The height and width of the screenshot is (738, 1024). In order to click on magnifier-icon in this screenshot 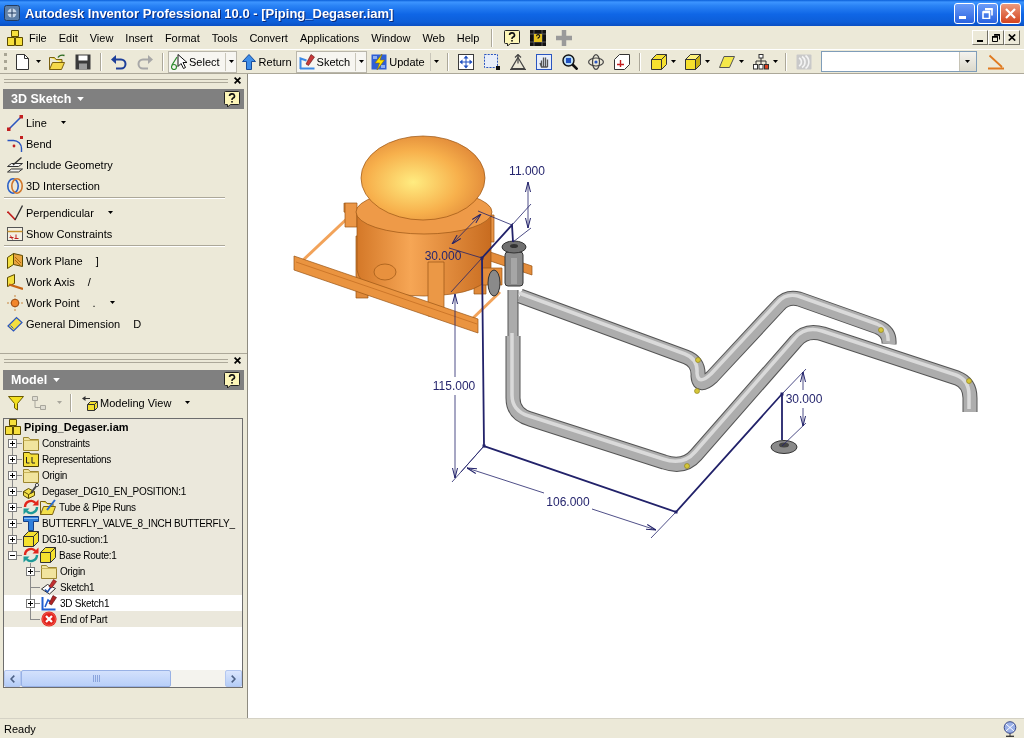, I will do `click(569, 61)`.